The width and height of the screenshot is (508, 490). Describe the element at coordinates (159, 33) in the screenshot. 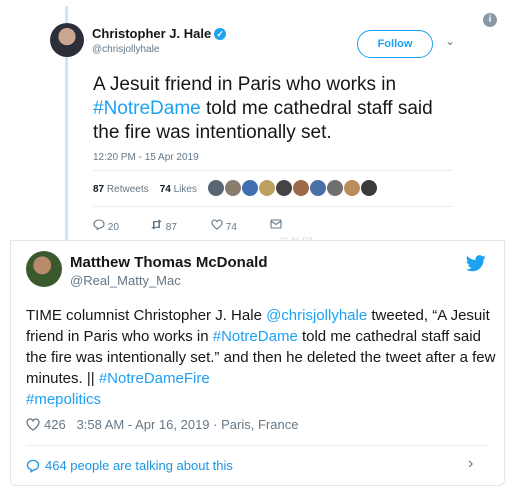

I see `author-name: Christopher J. Hale ✓` at that location.